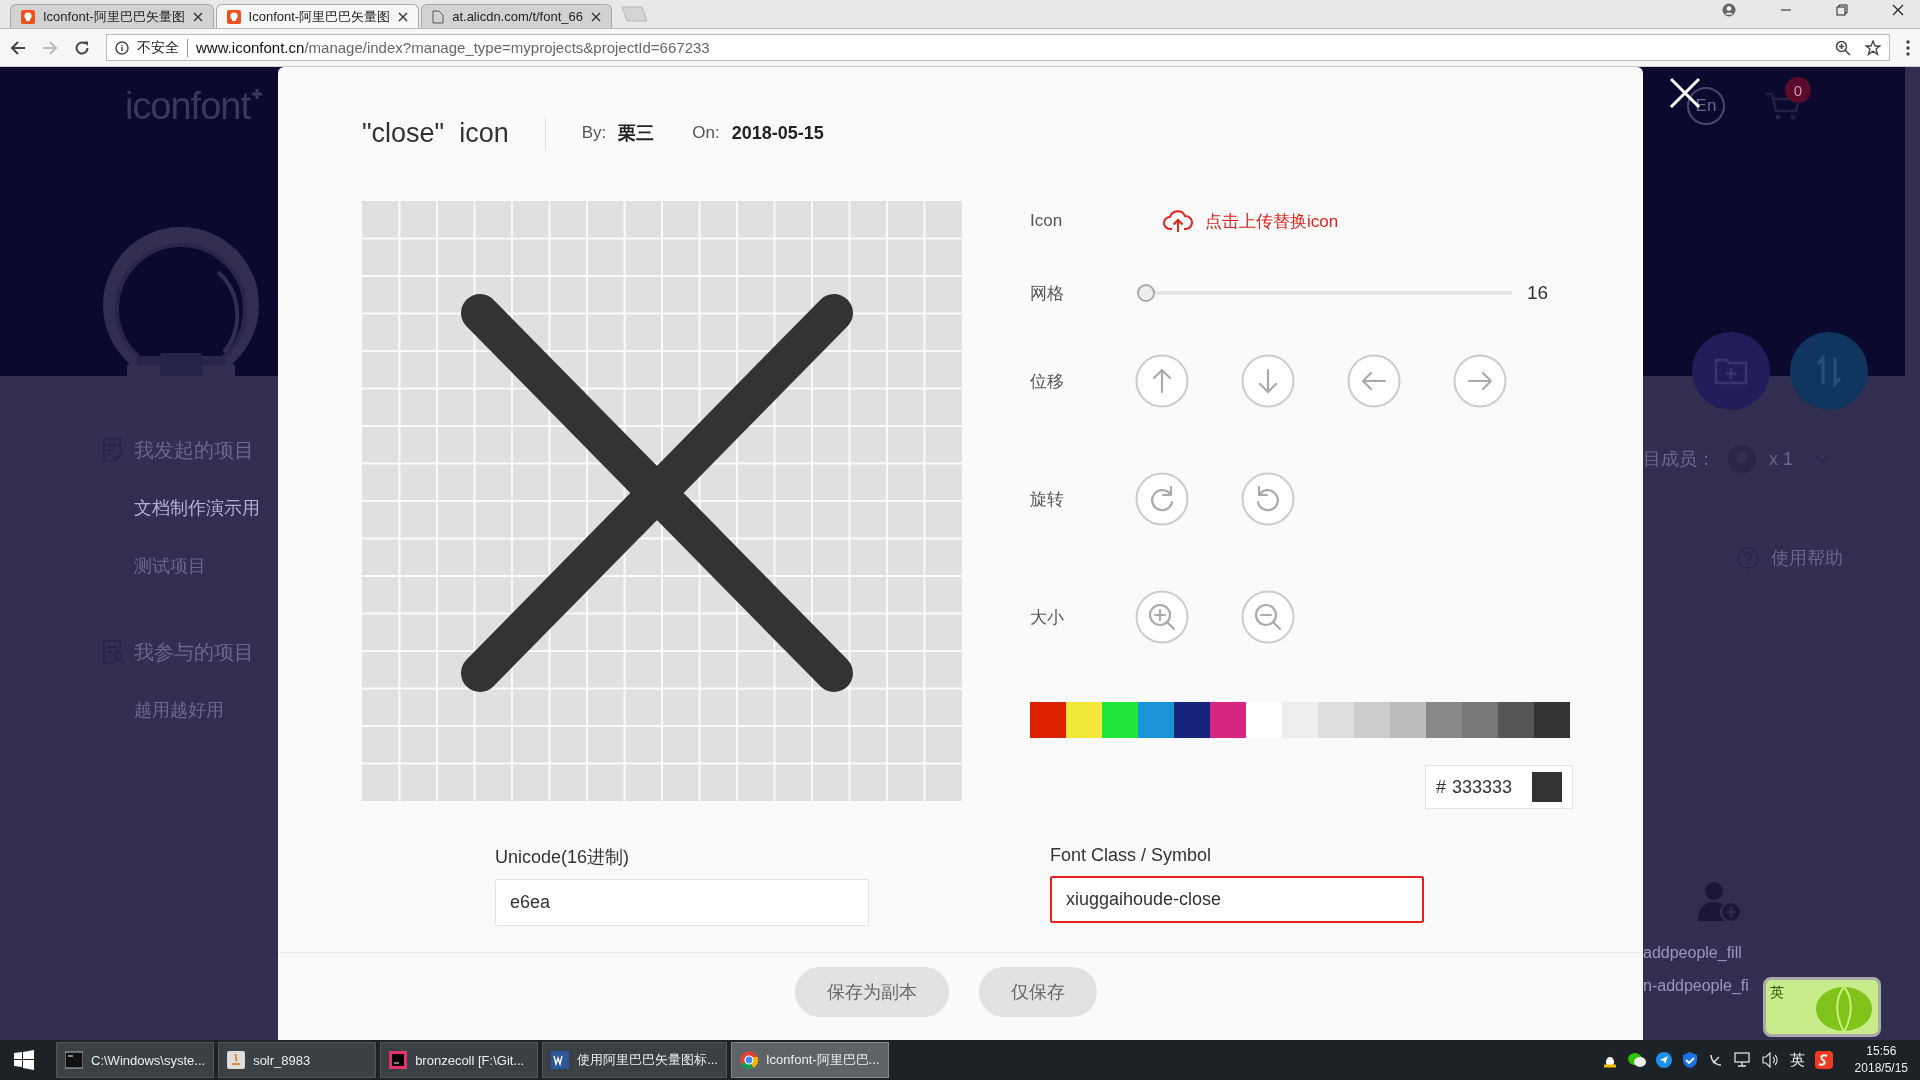 This screenshot has width=1920, height=1080. I want to click on row-label: 旋转, so click(1047, 499).